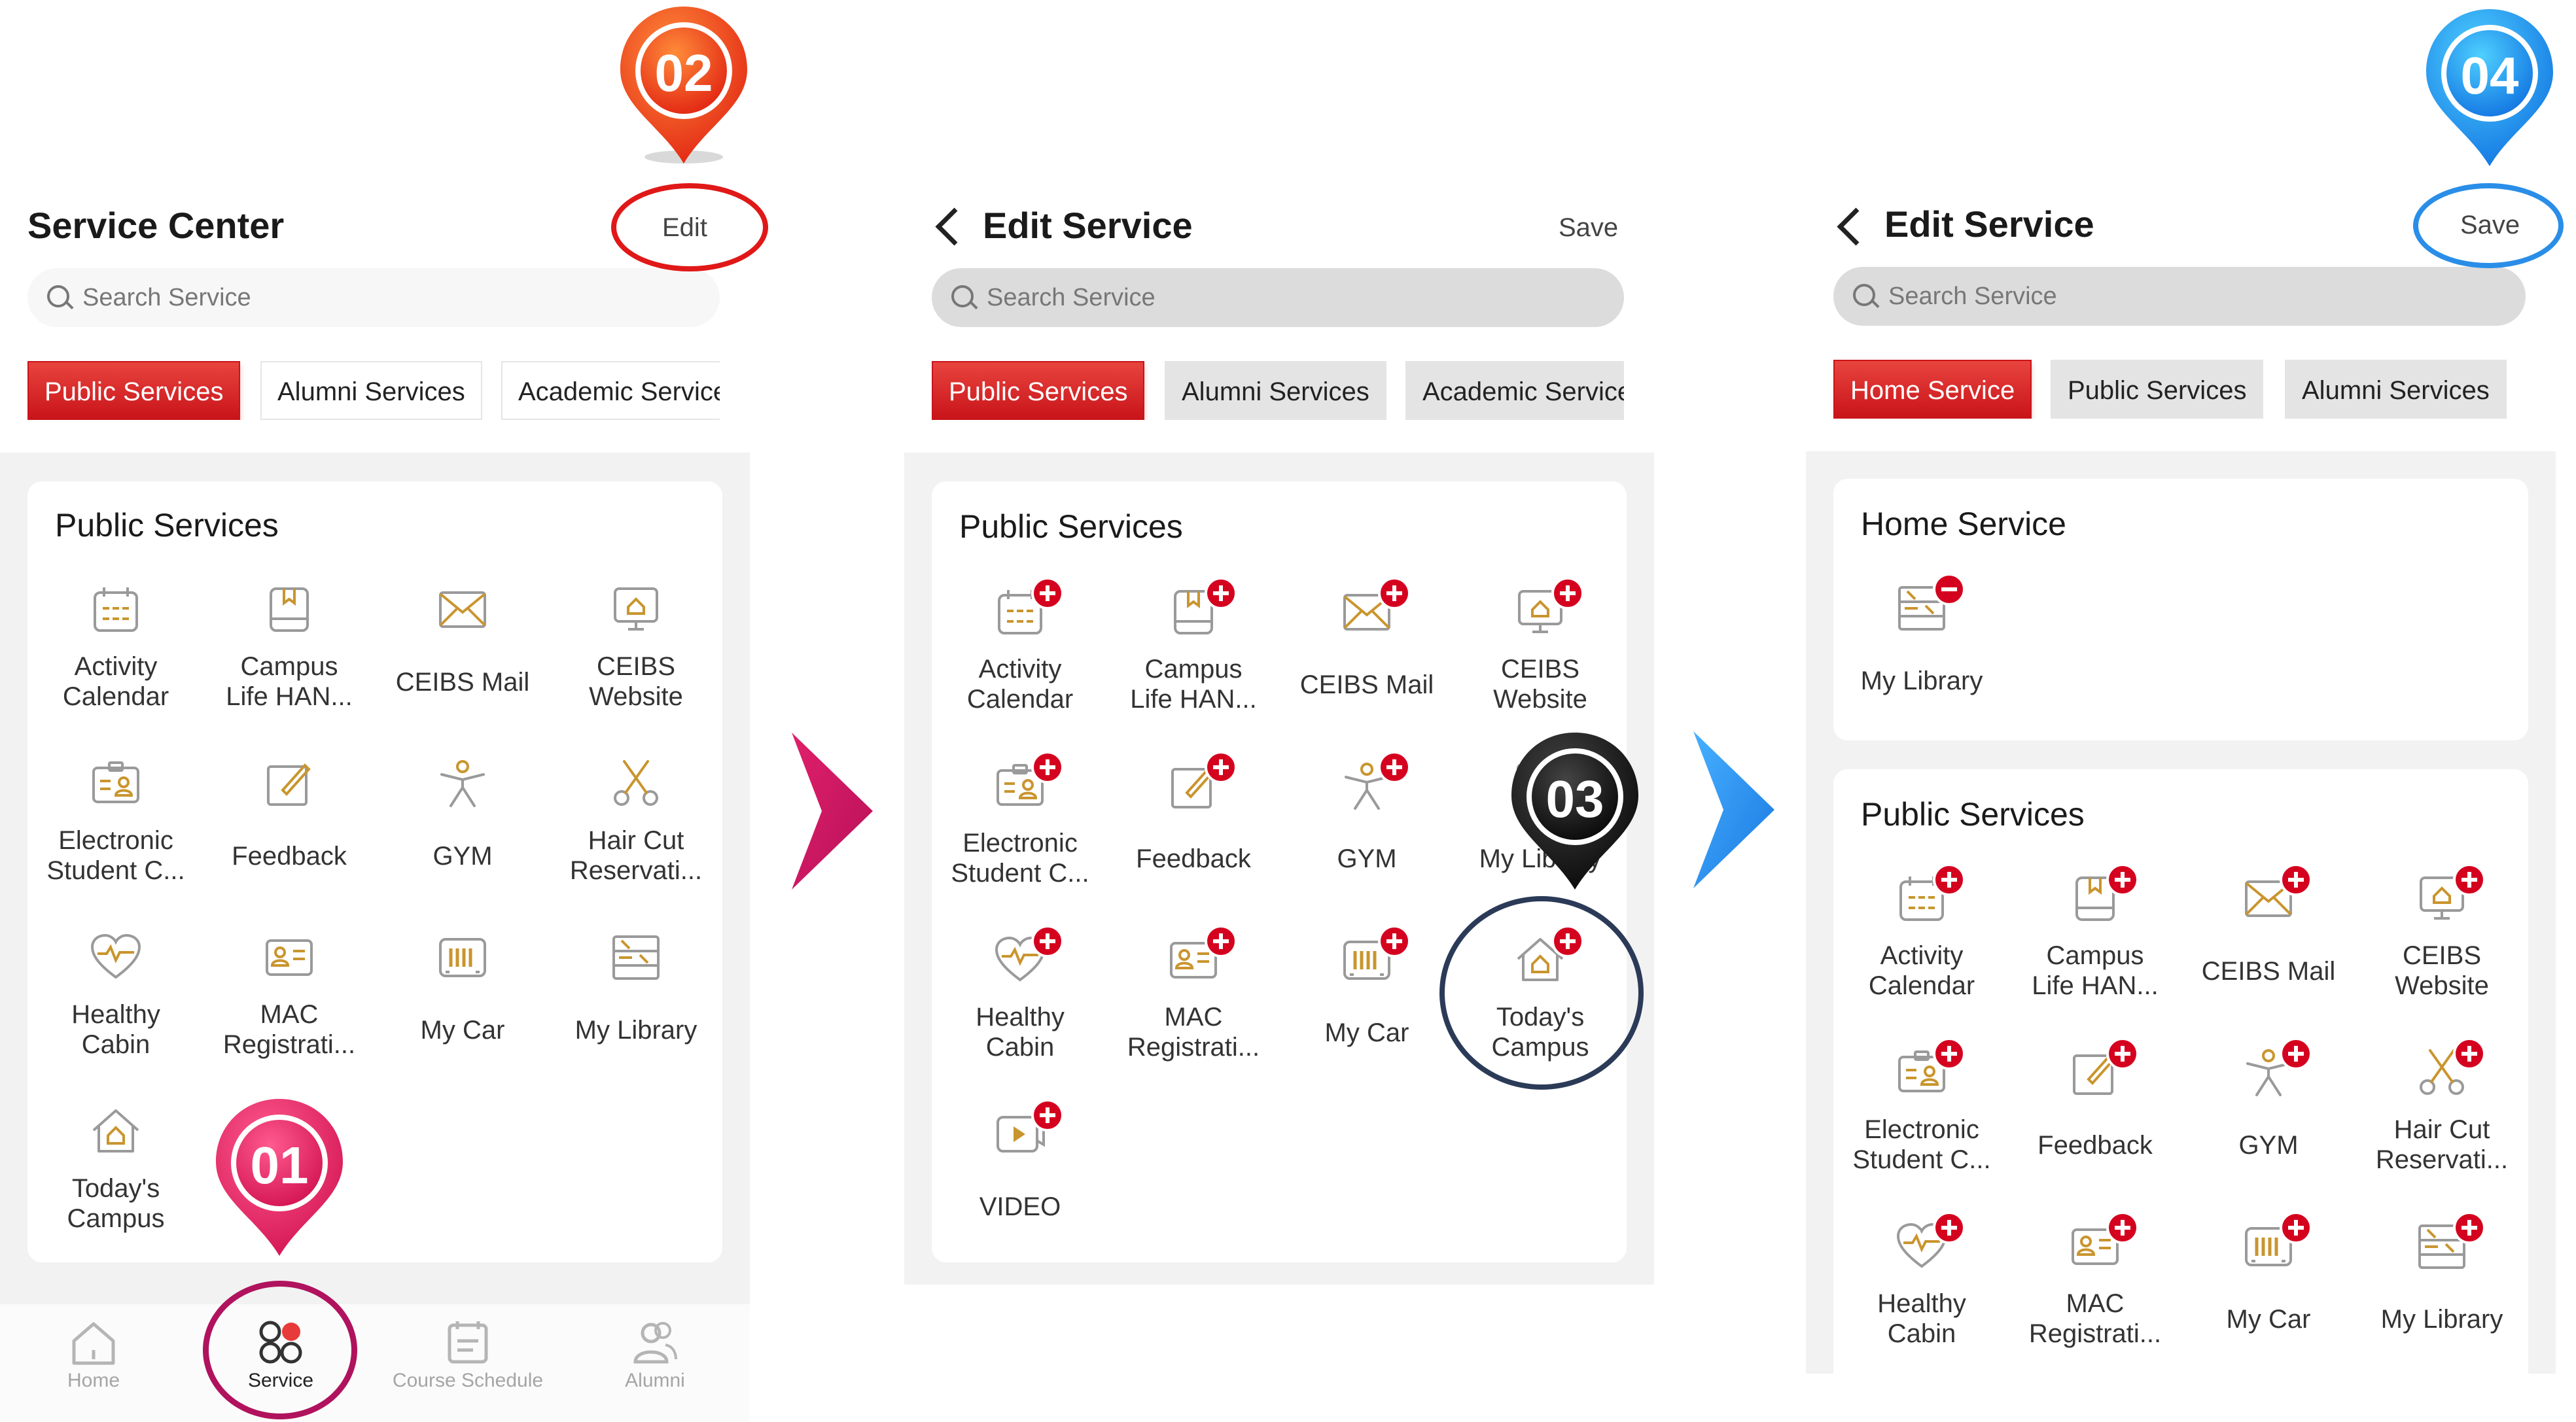 Image resolution: width=2576 pixels, height=1422 pixels. I want to click on nav-alumni: Alumni, so click(655, 1363).